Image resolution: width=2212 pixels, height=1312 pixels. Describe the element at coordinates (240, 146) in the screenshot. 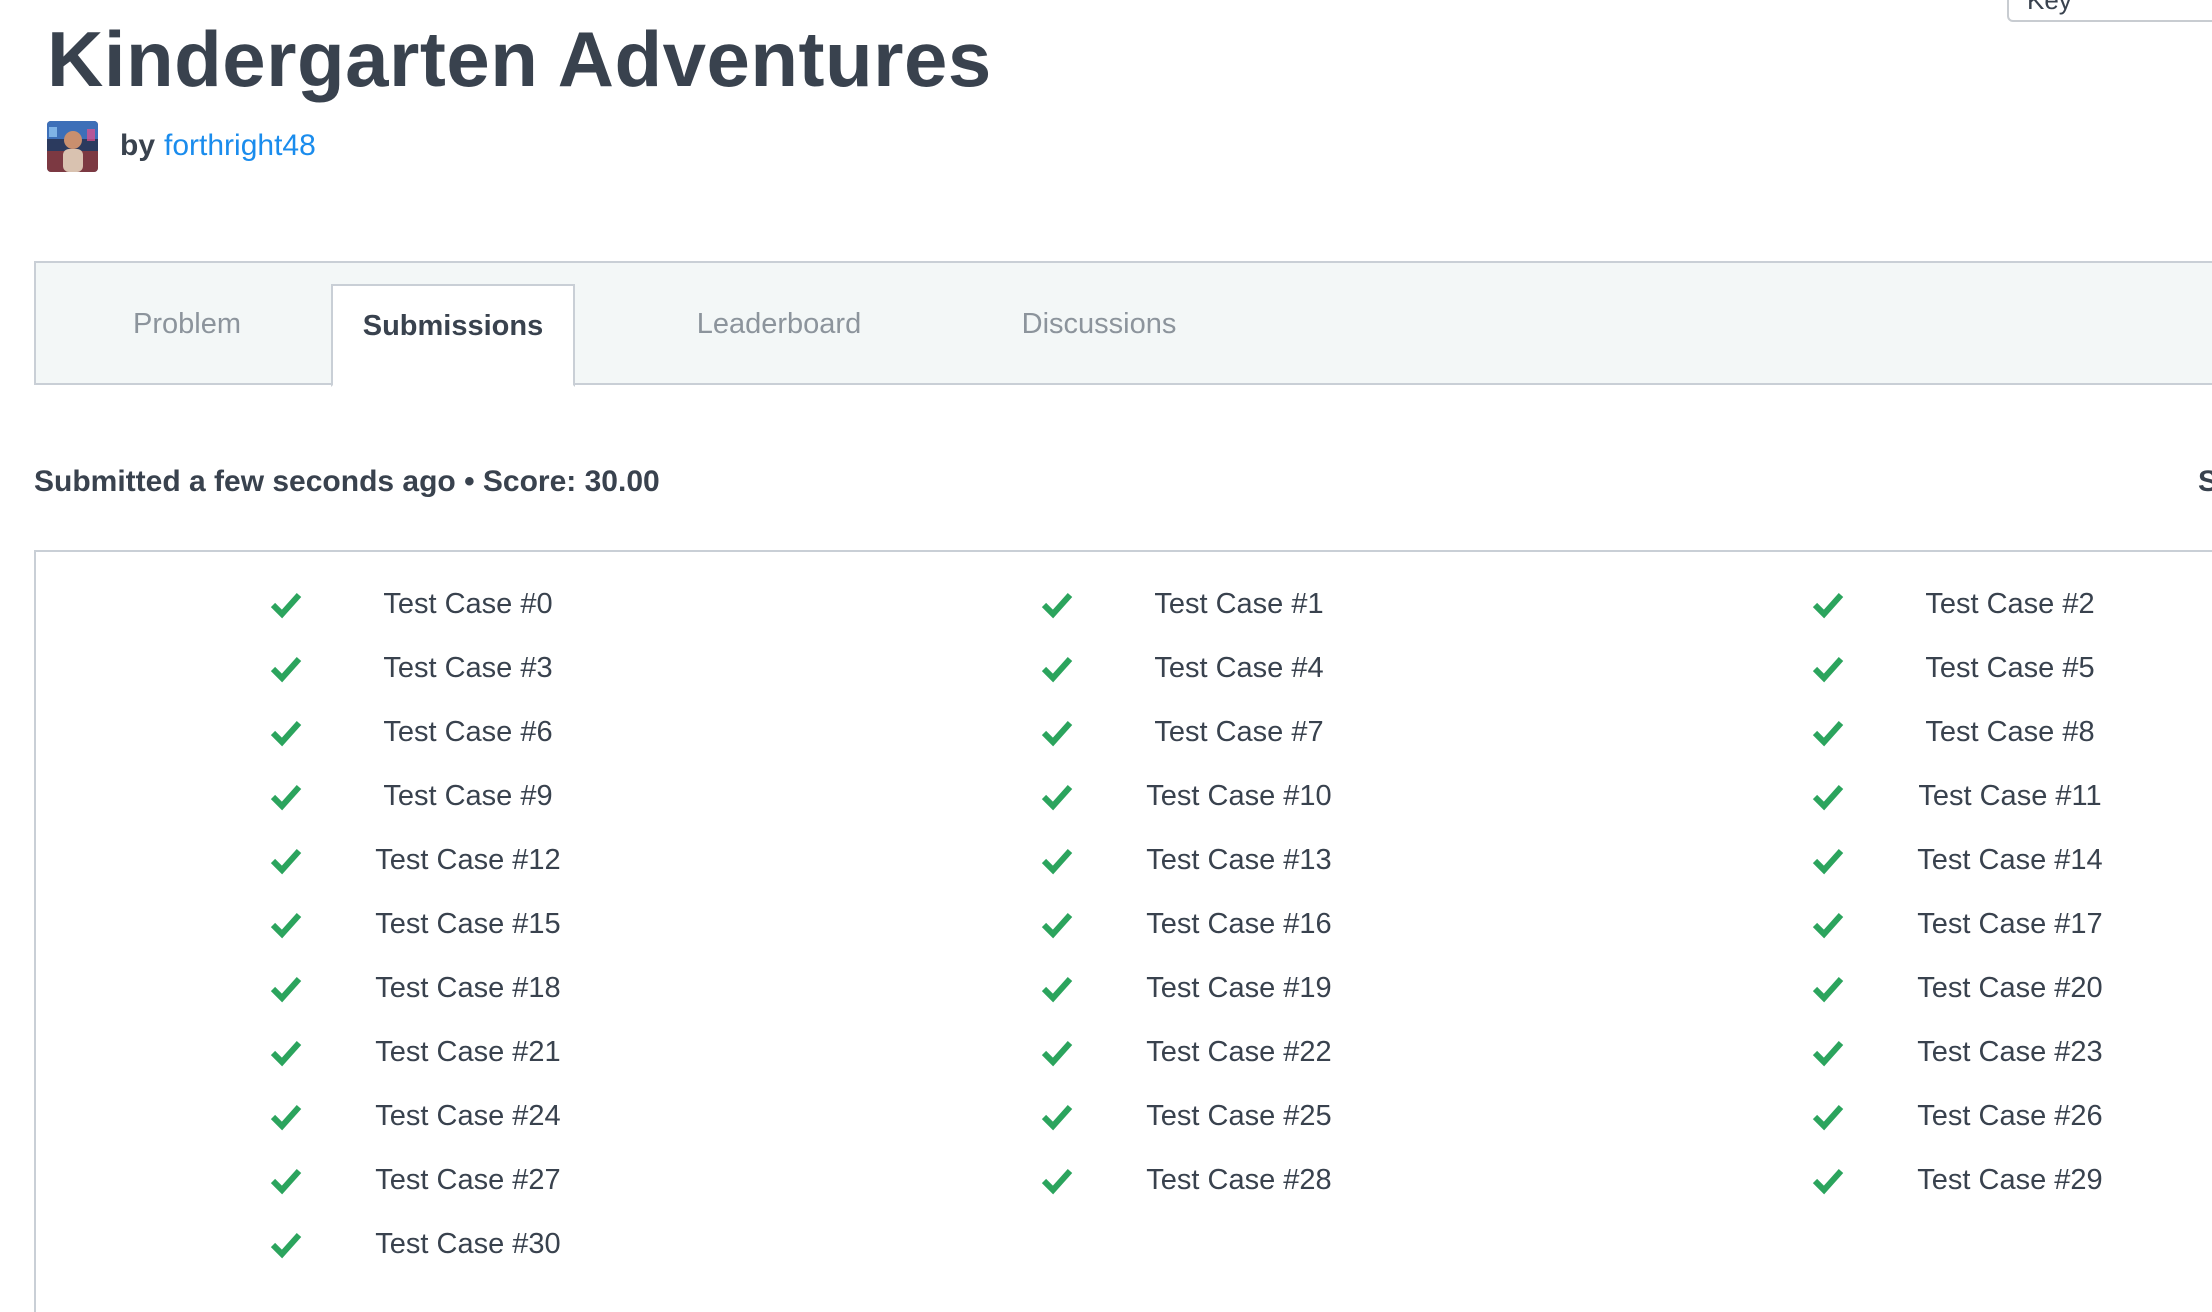

I see `author-link: forthright48` at that location.